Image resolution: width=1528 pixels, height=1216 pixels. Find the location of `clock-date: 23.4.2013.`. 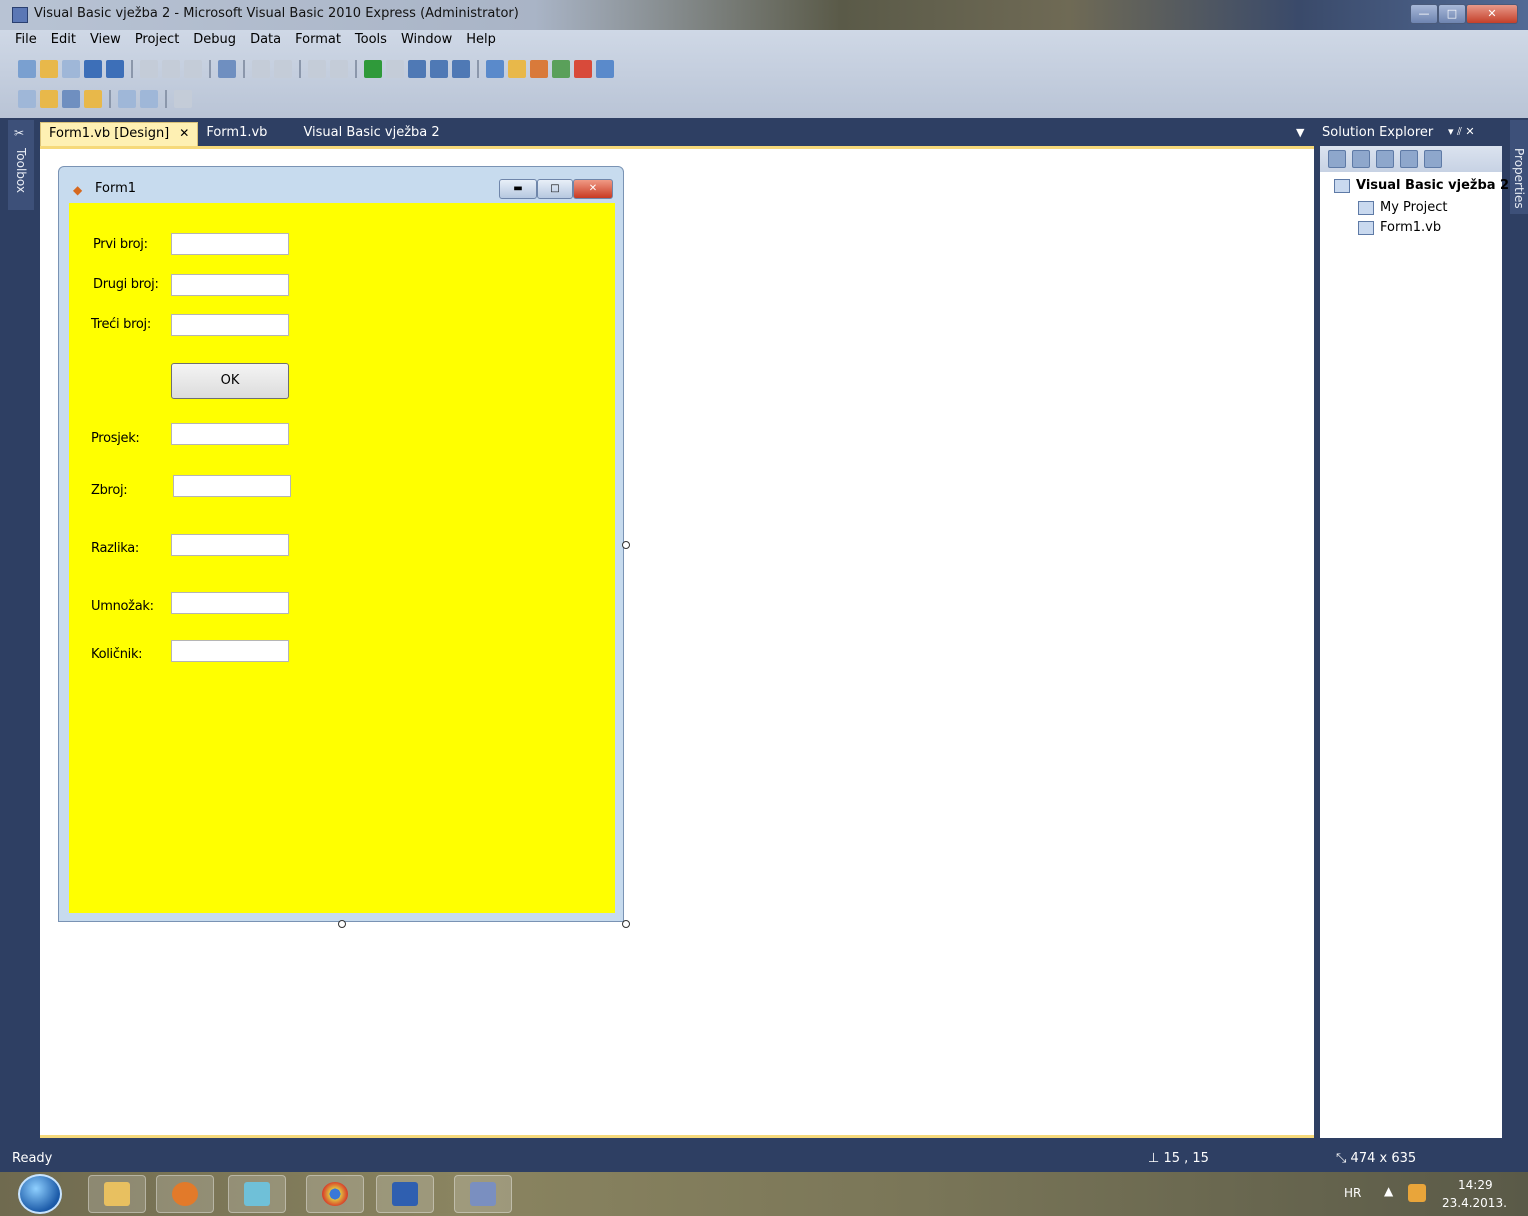

clock-date: 23.4.2013. is located at coordinates (1474, 1203).